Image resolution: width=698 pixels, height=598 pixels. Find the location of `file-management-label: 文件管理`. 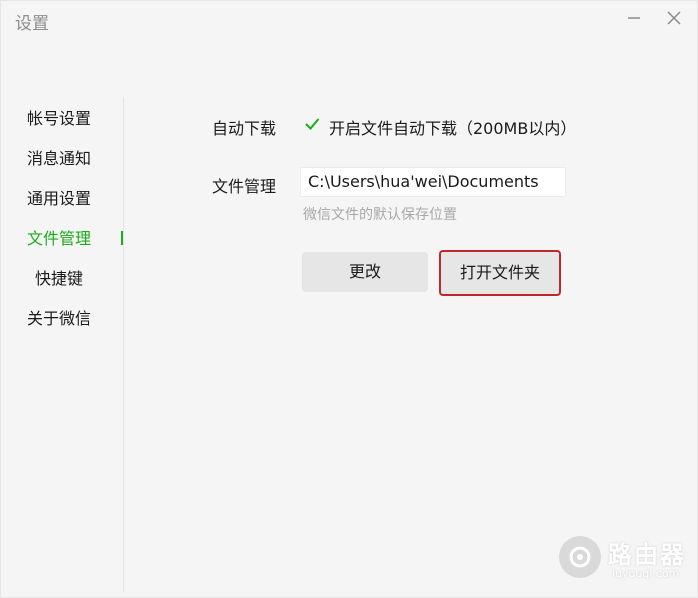

file-management-label: 文件管理 is located at coordinates (244, 186).